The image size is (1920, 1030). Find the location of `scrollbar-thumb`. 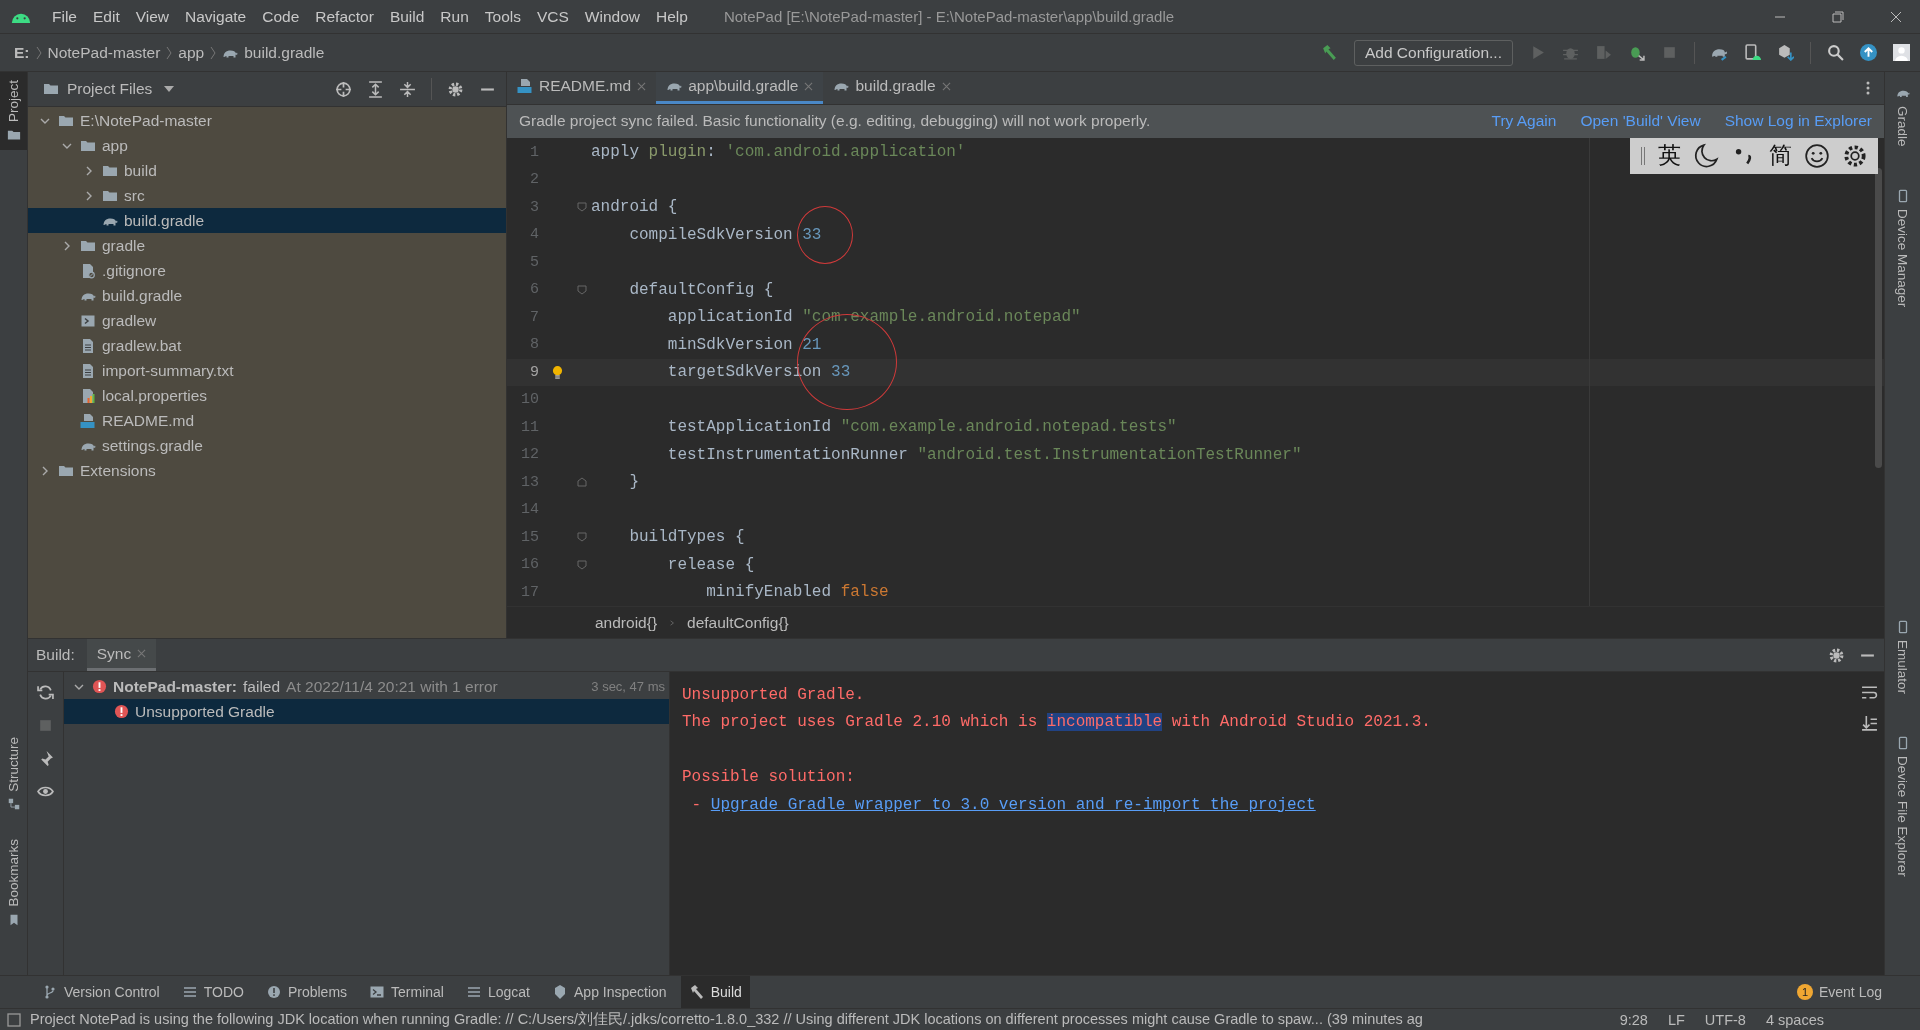

scrollbar-thumb is located at coordinates (1878, 317).